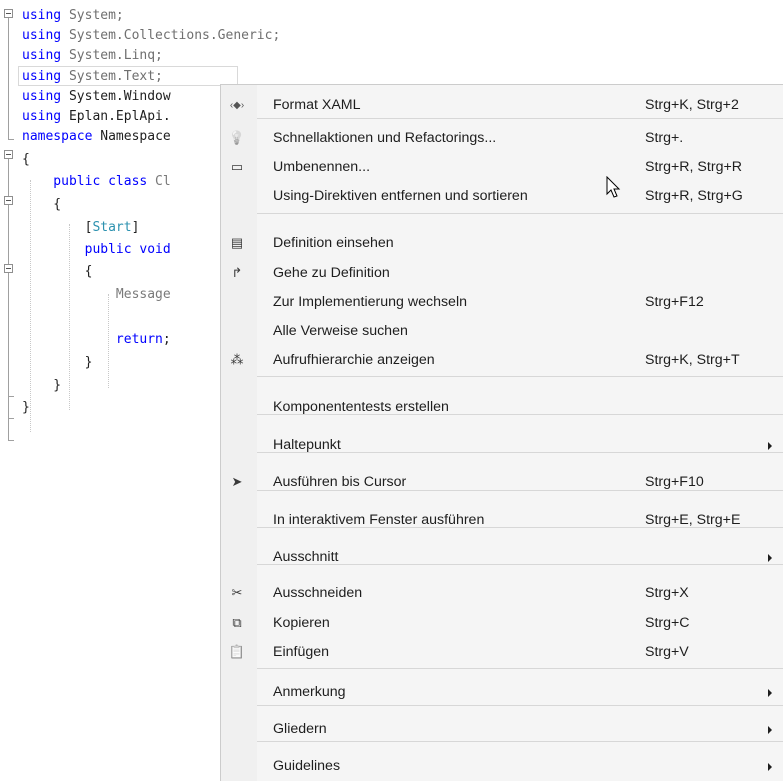 The image size is (783, 782). I want to click on code-line: return;, so click(96, 340).